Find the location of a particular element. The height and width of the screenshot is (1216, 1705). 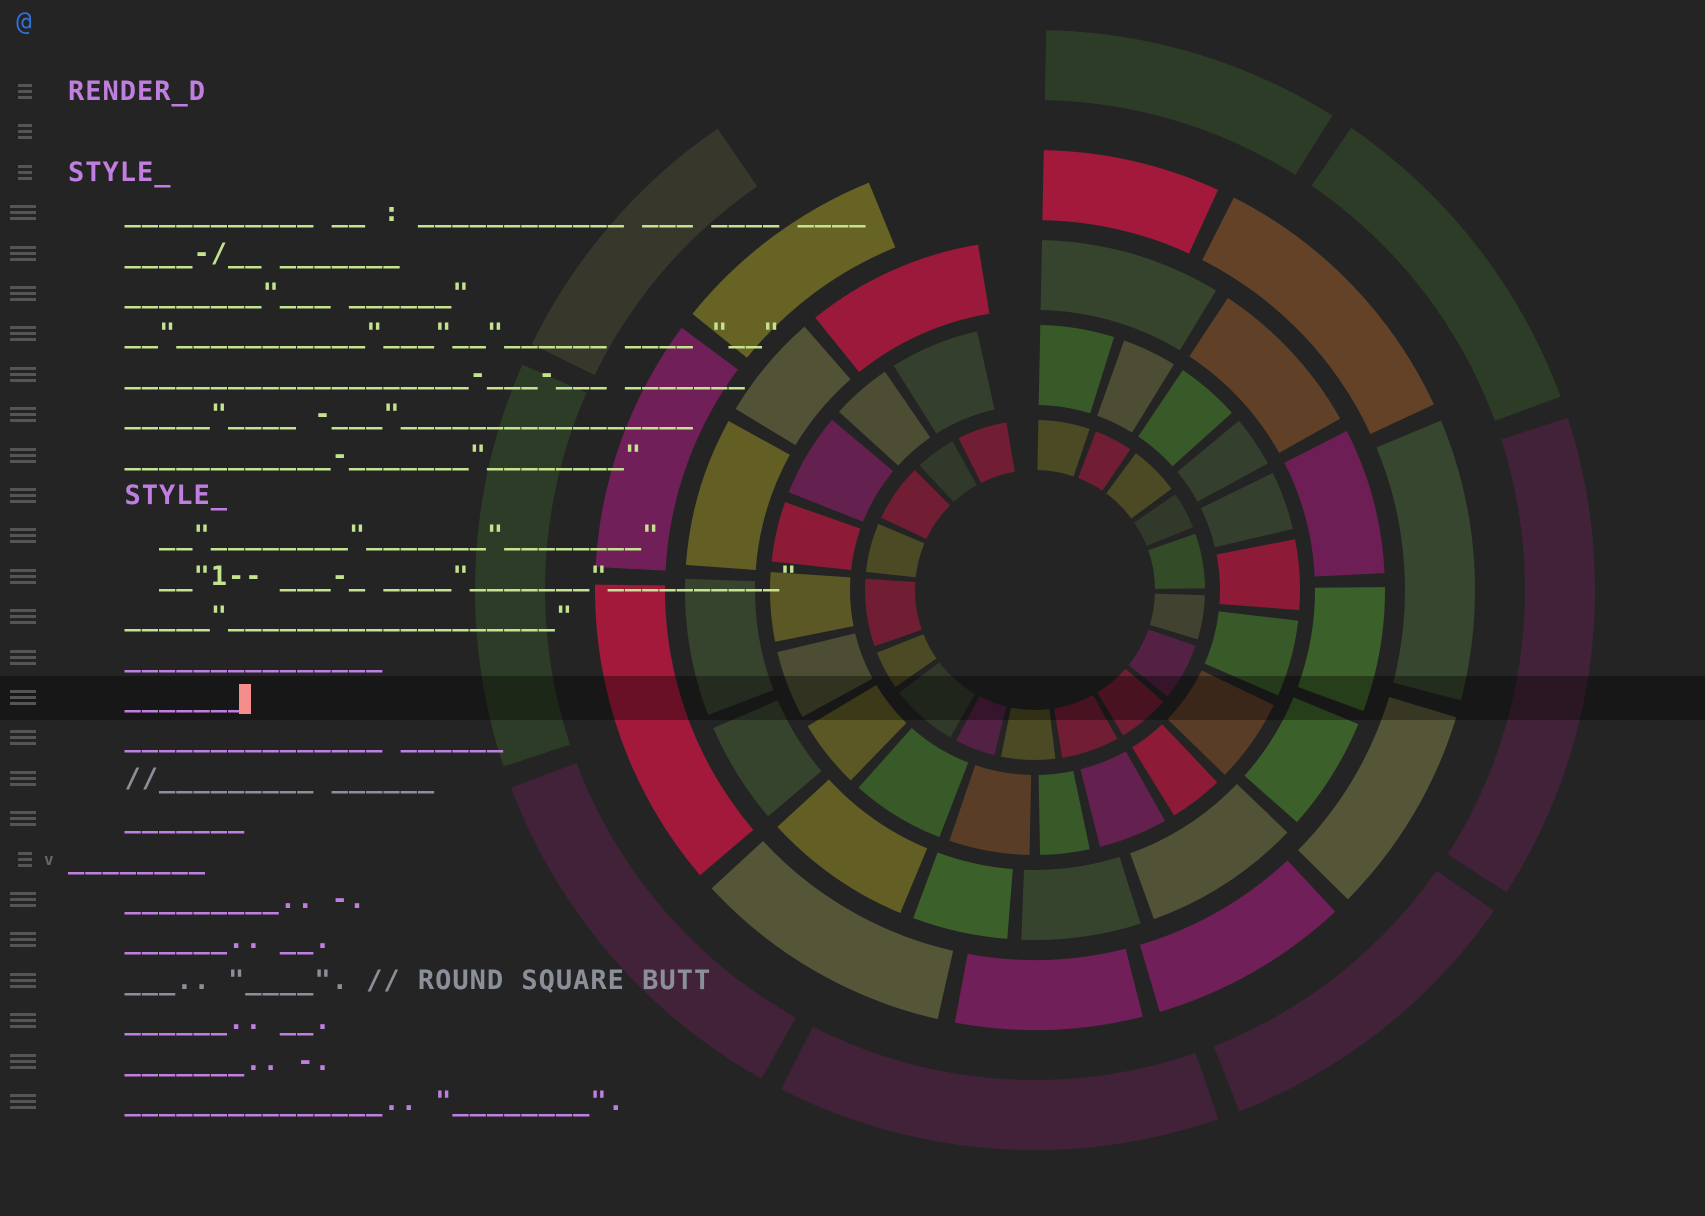

code-line: _________.. -. is located at coordinates (852, 900).